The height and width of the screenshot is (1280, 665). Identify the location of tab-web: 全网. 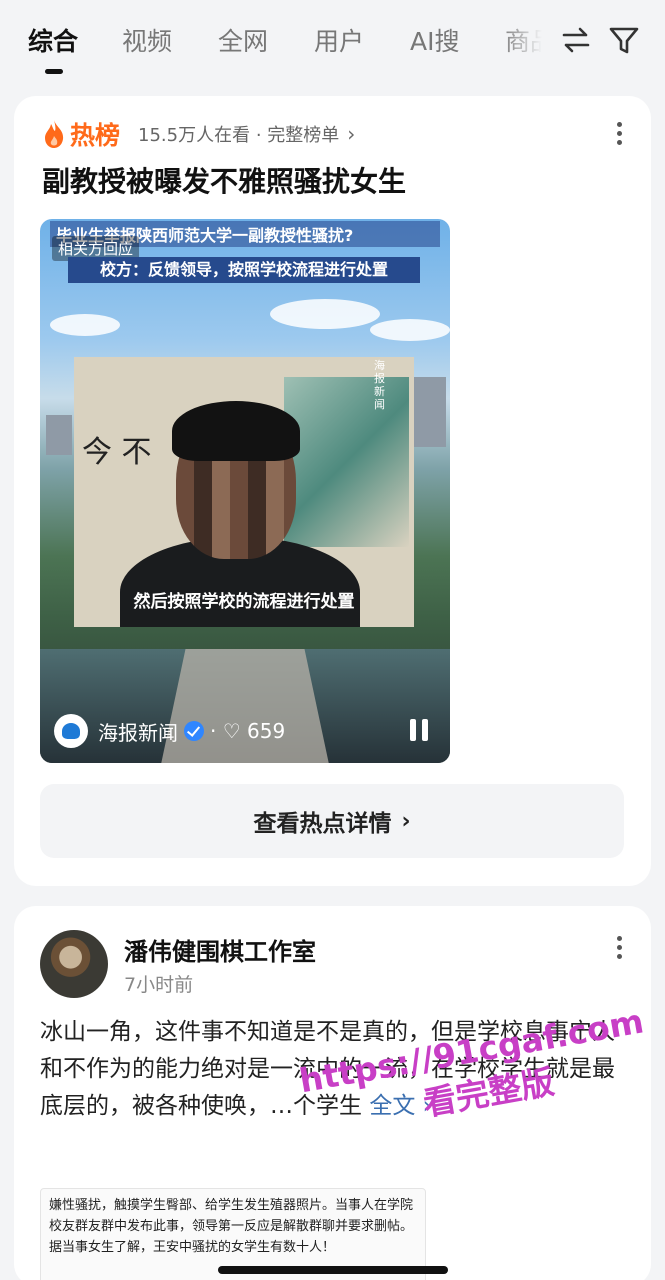
(243, 40).